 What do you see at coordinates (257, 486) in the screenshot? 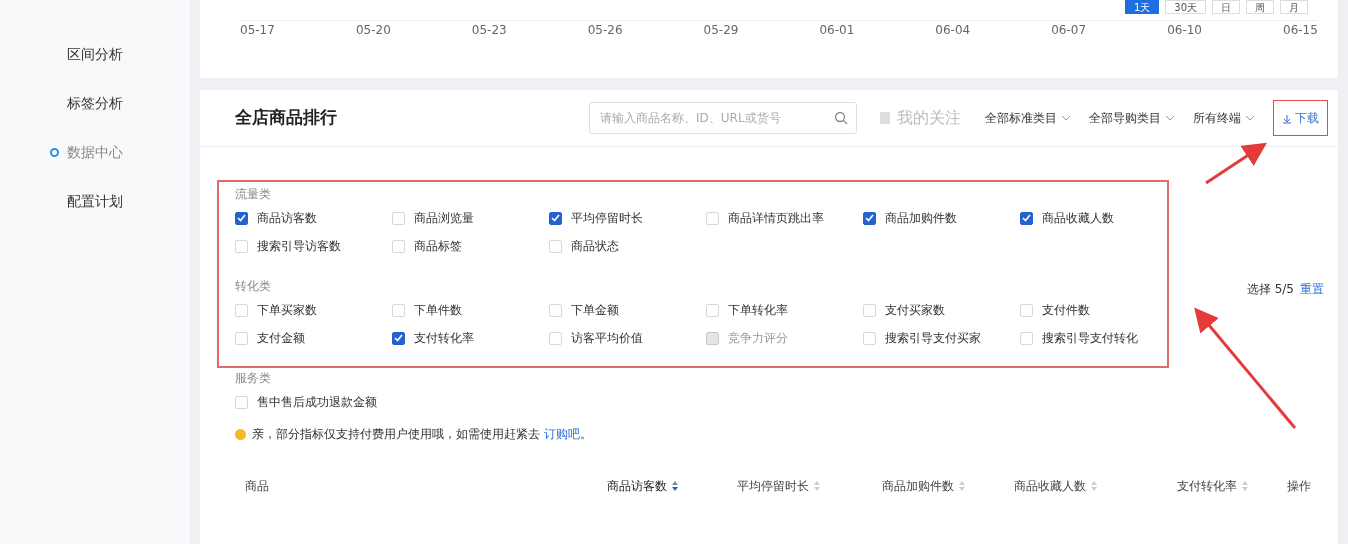
I see `column-header: 商品` at bounding box center [257, 486].